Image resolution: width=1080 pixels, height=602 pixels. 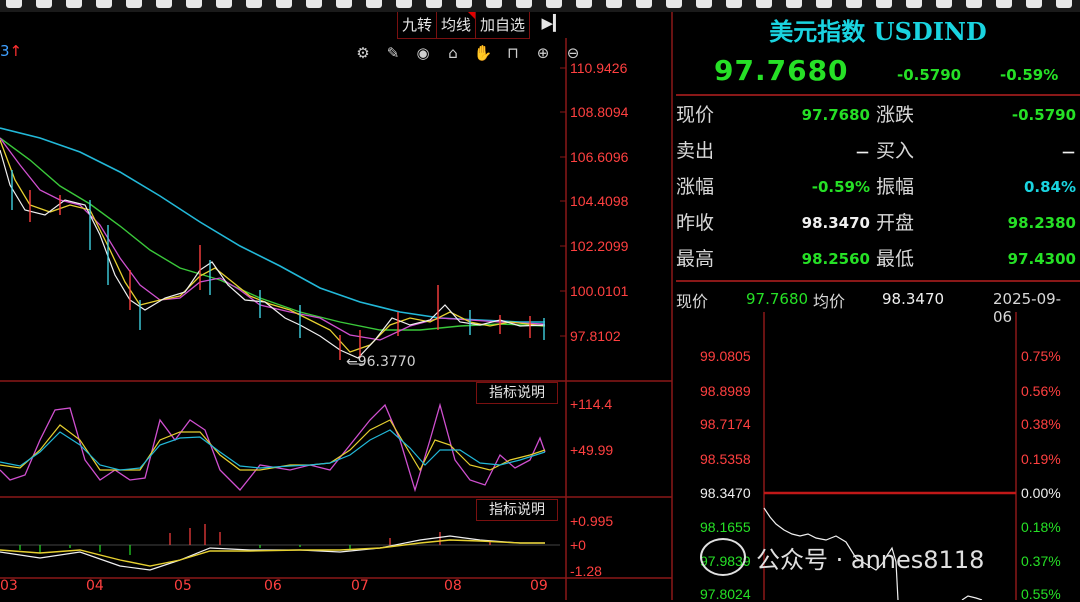 I want to click on price-change: -0.5790, so click(x=929, y=75).